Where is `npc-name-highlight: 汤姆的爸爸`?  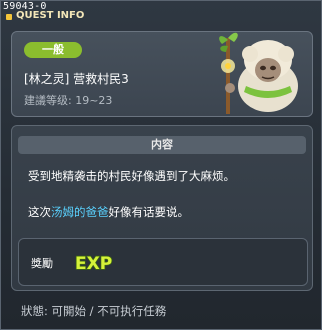 npc-name-highlight: 汤姆的爸爸 is located at coordinates (80, 212).